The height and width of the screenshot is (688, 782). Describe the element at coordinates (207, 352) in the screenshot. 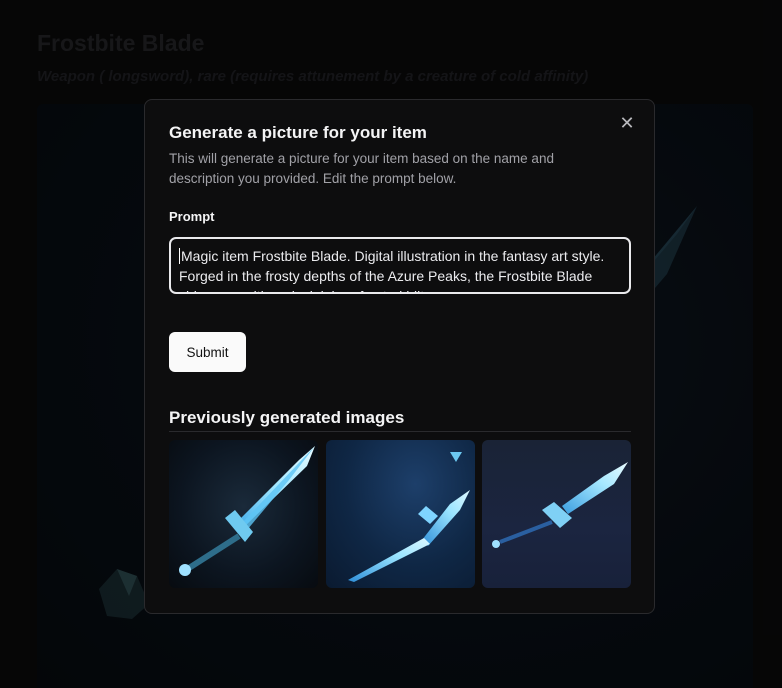

I see `submit-button: Submit` at that location.